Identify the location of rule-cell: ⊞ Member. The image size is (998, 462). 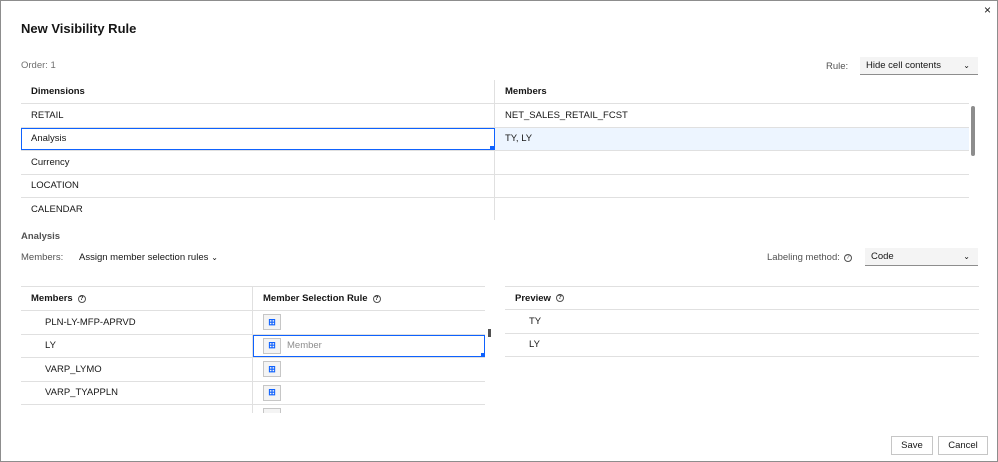
(369, 345).